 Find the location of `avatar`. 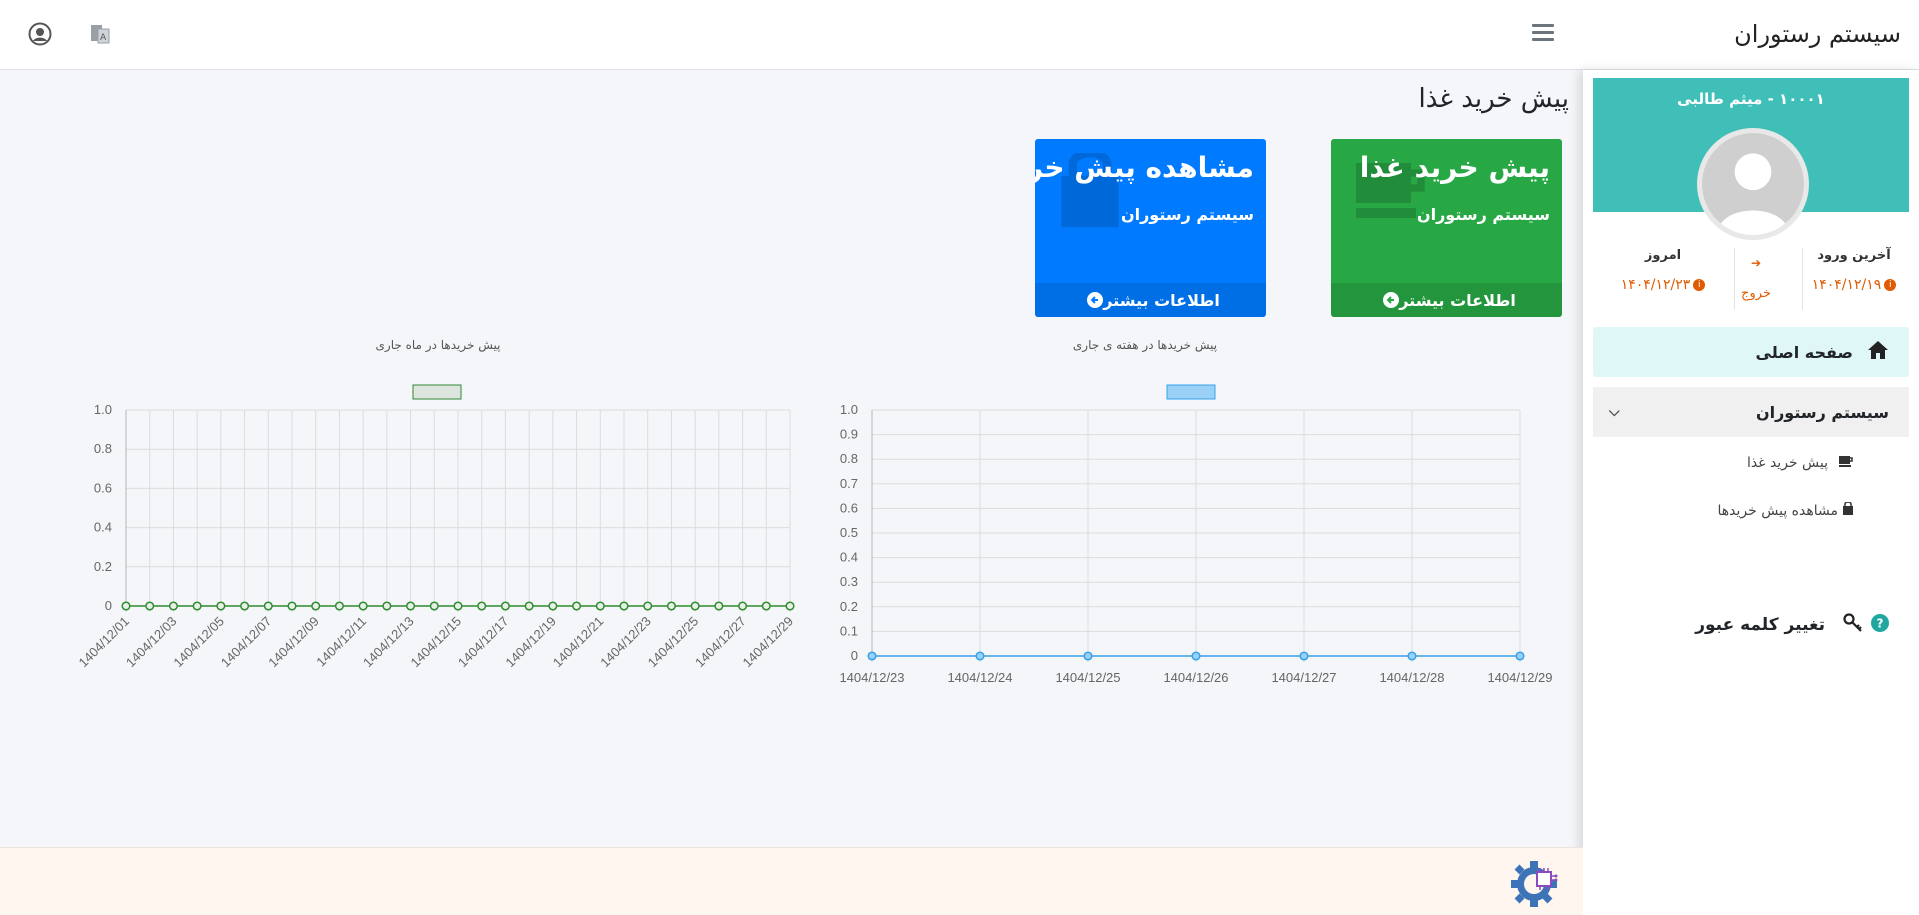

avatar is located at coordinates (1753, 184).